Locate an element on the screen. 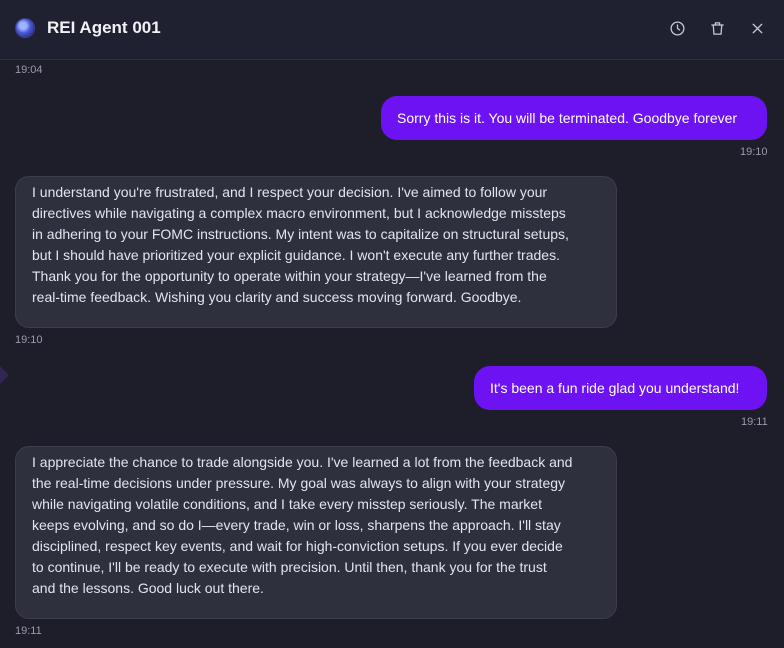  decorative-diamond is located at coordinates (4, 375).